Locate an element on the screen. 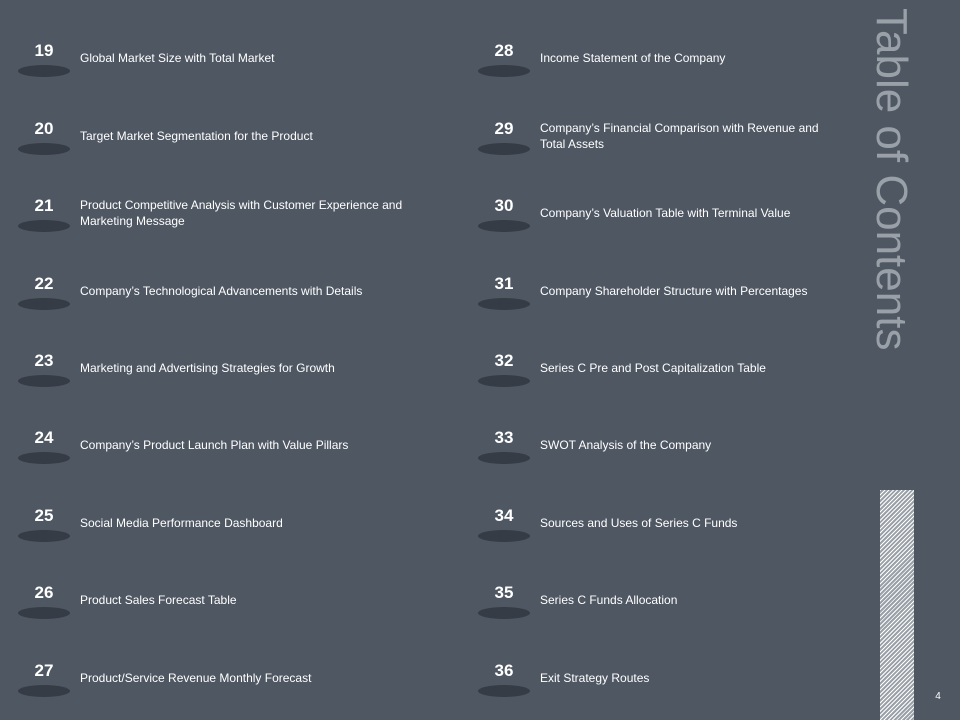 The image size is (960, 720). entry-number-badge: 31 is located at coordinates (505, 293).